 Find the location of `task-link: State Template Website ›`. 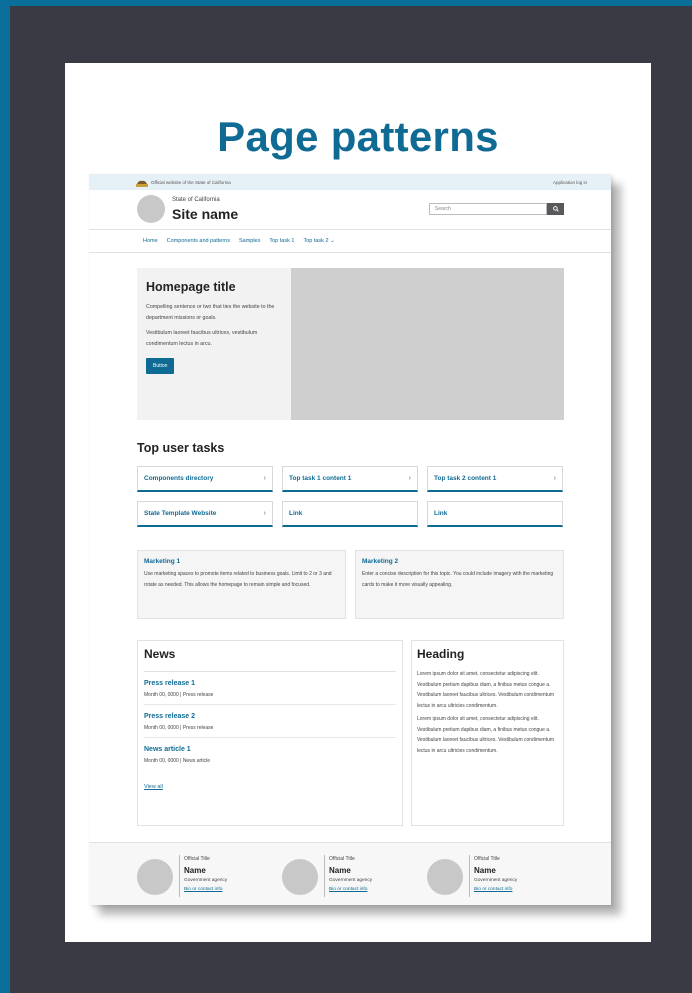

task-link: State Template Website › is located at coordinates (205, 514).